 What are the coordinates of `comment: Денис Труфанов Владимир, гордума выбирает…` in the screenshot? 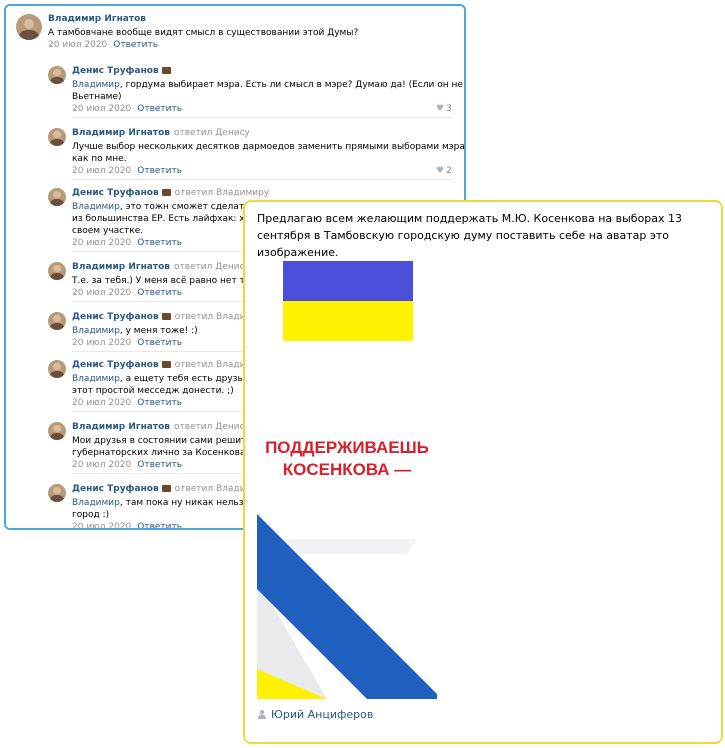 It's located at (235, 92).